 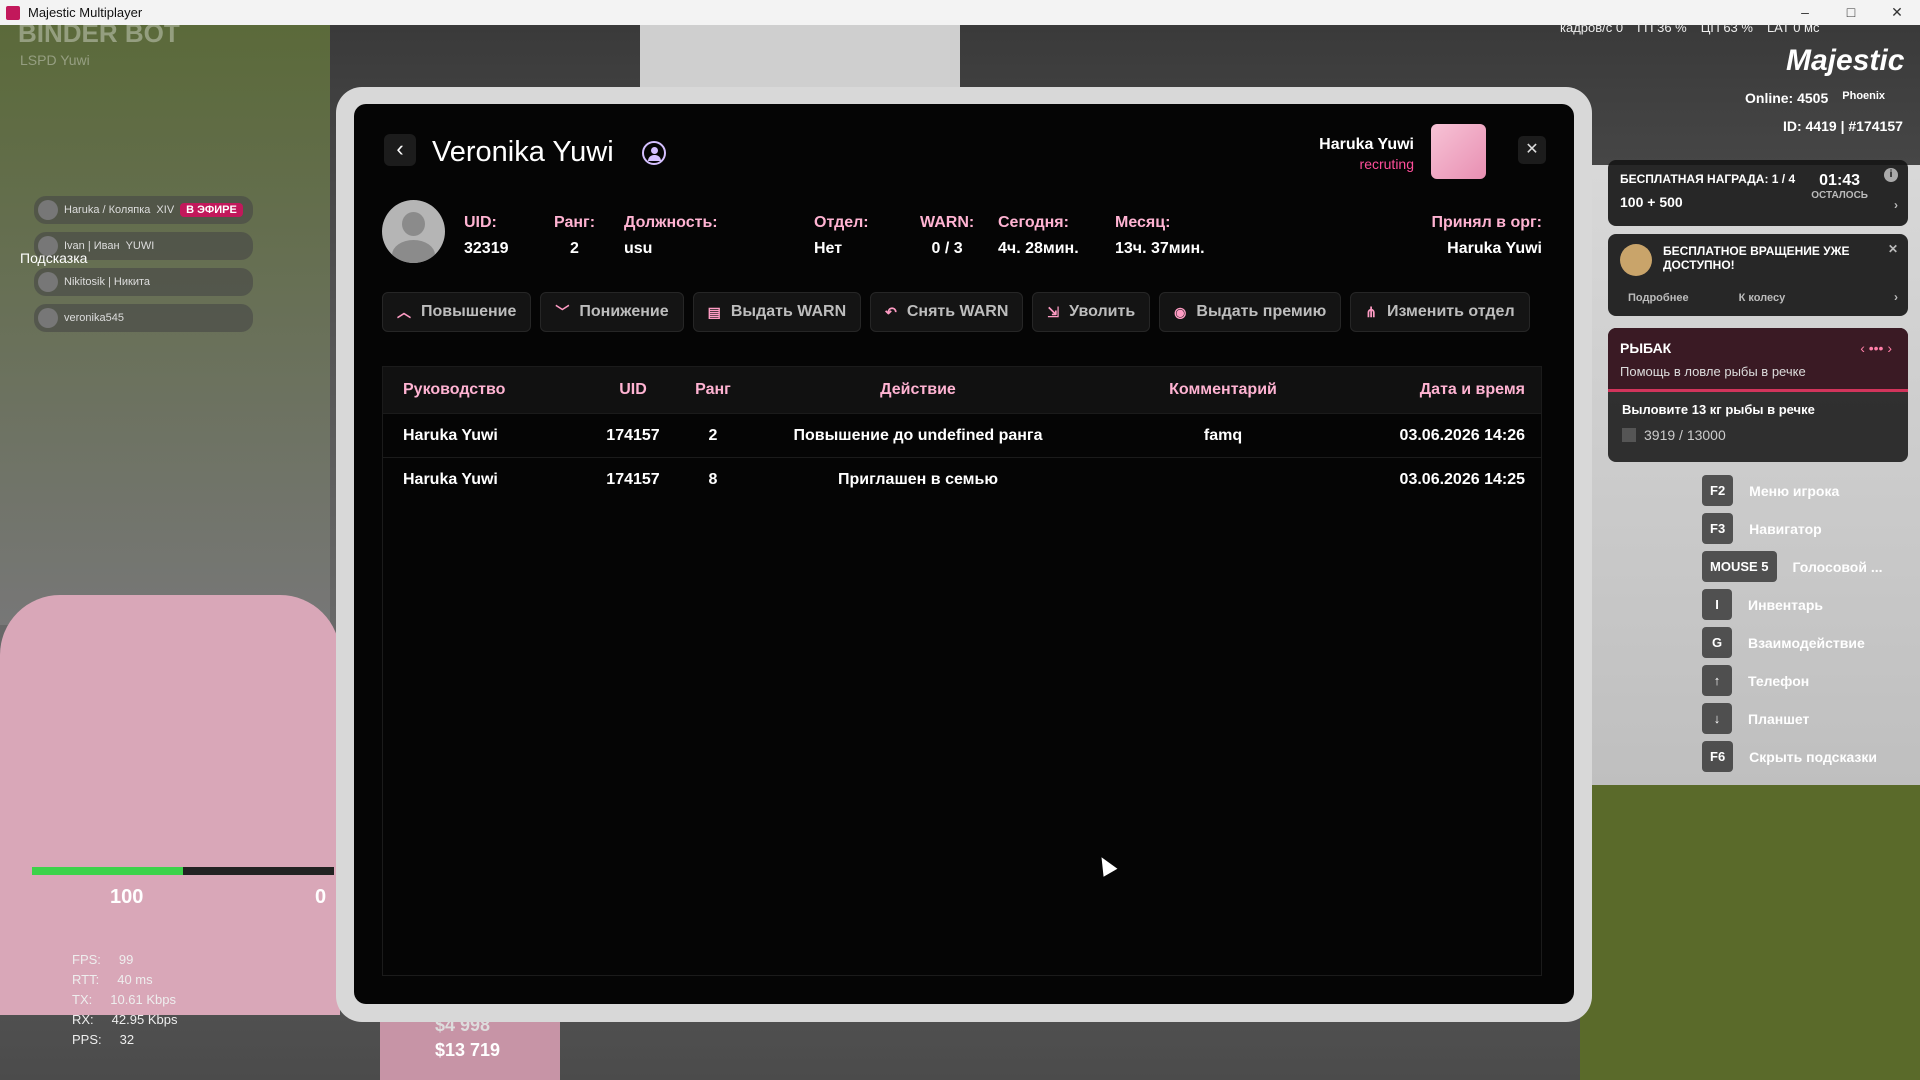 I want to click on user-icon, so click(x=654, y=153).